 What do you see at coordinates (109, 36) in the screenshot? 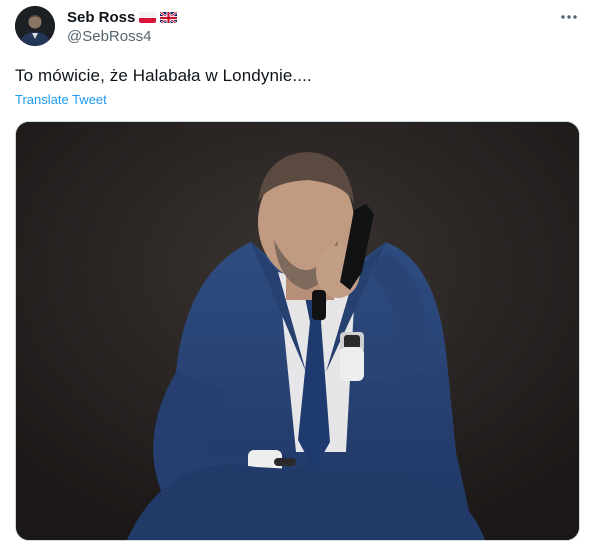
I see `author-handle: @SebRoss4` at bounding box center [109, 36].